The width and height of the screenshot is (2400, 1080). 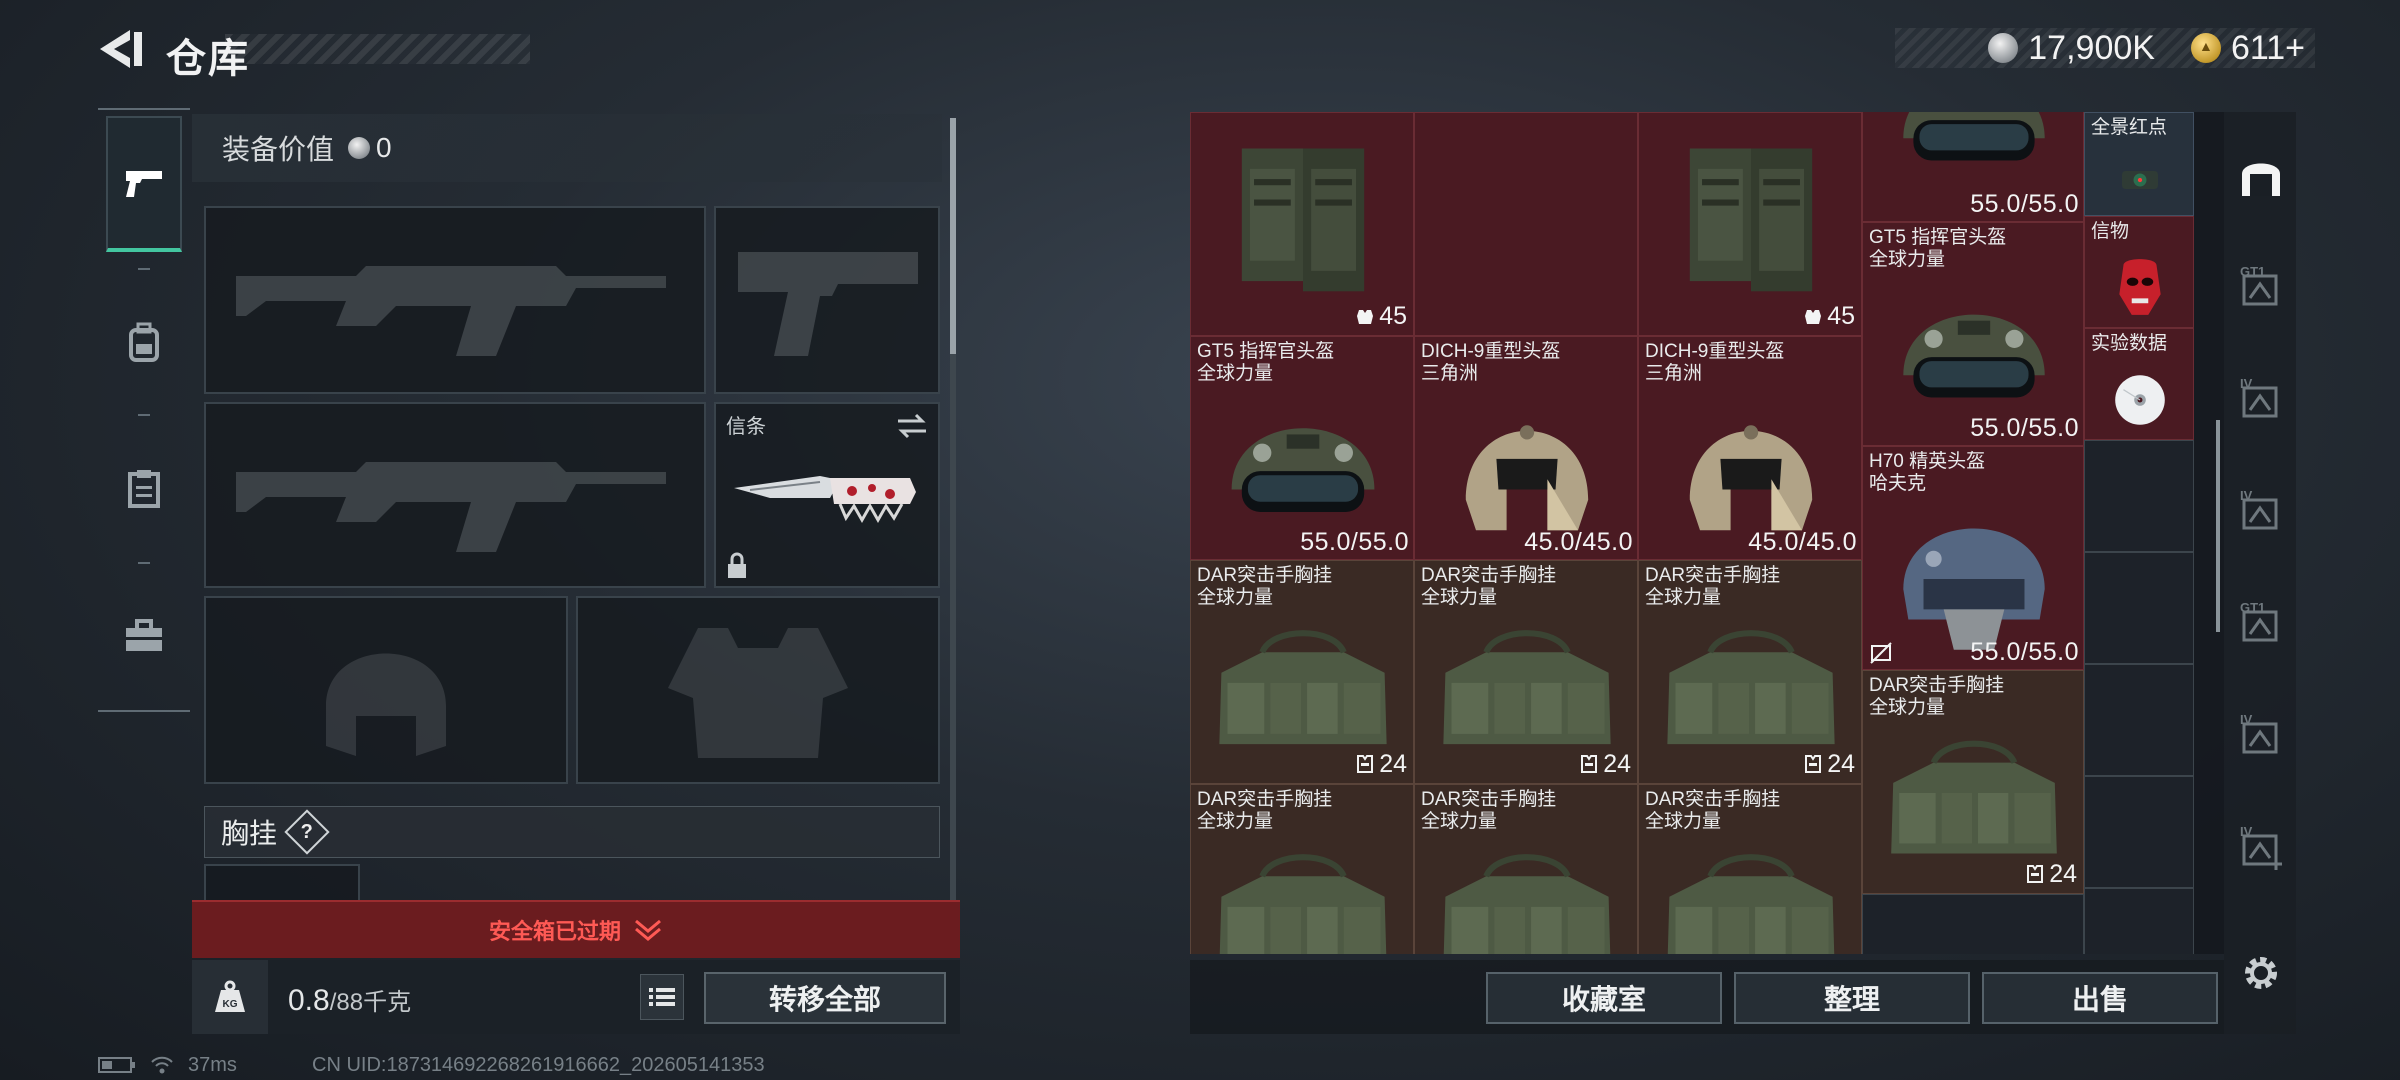 What do you see at coordinates (386, 704) in the screenshot?
I see `helmet-silhouette-icon` at bounding box center [386, 704].